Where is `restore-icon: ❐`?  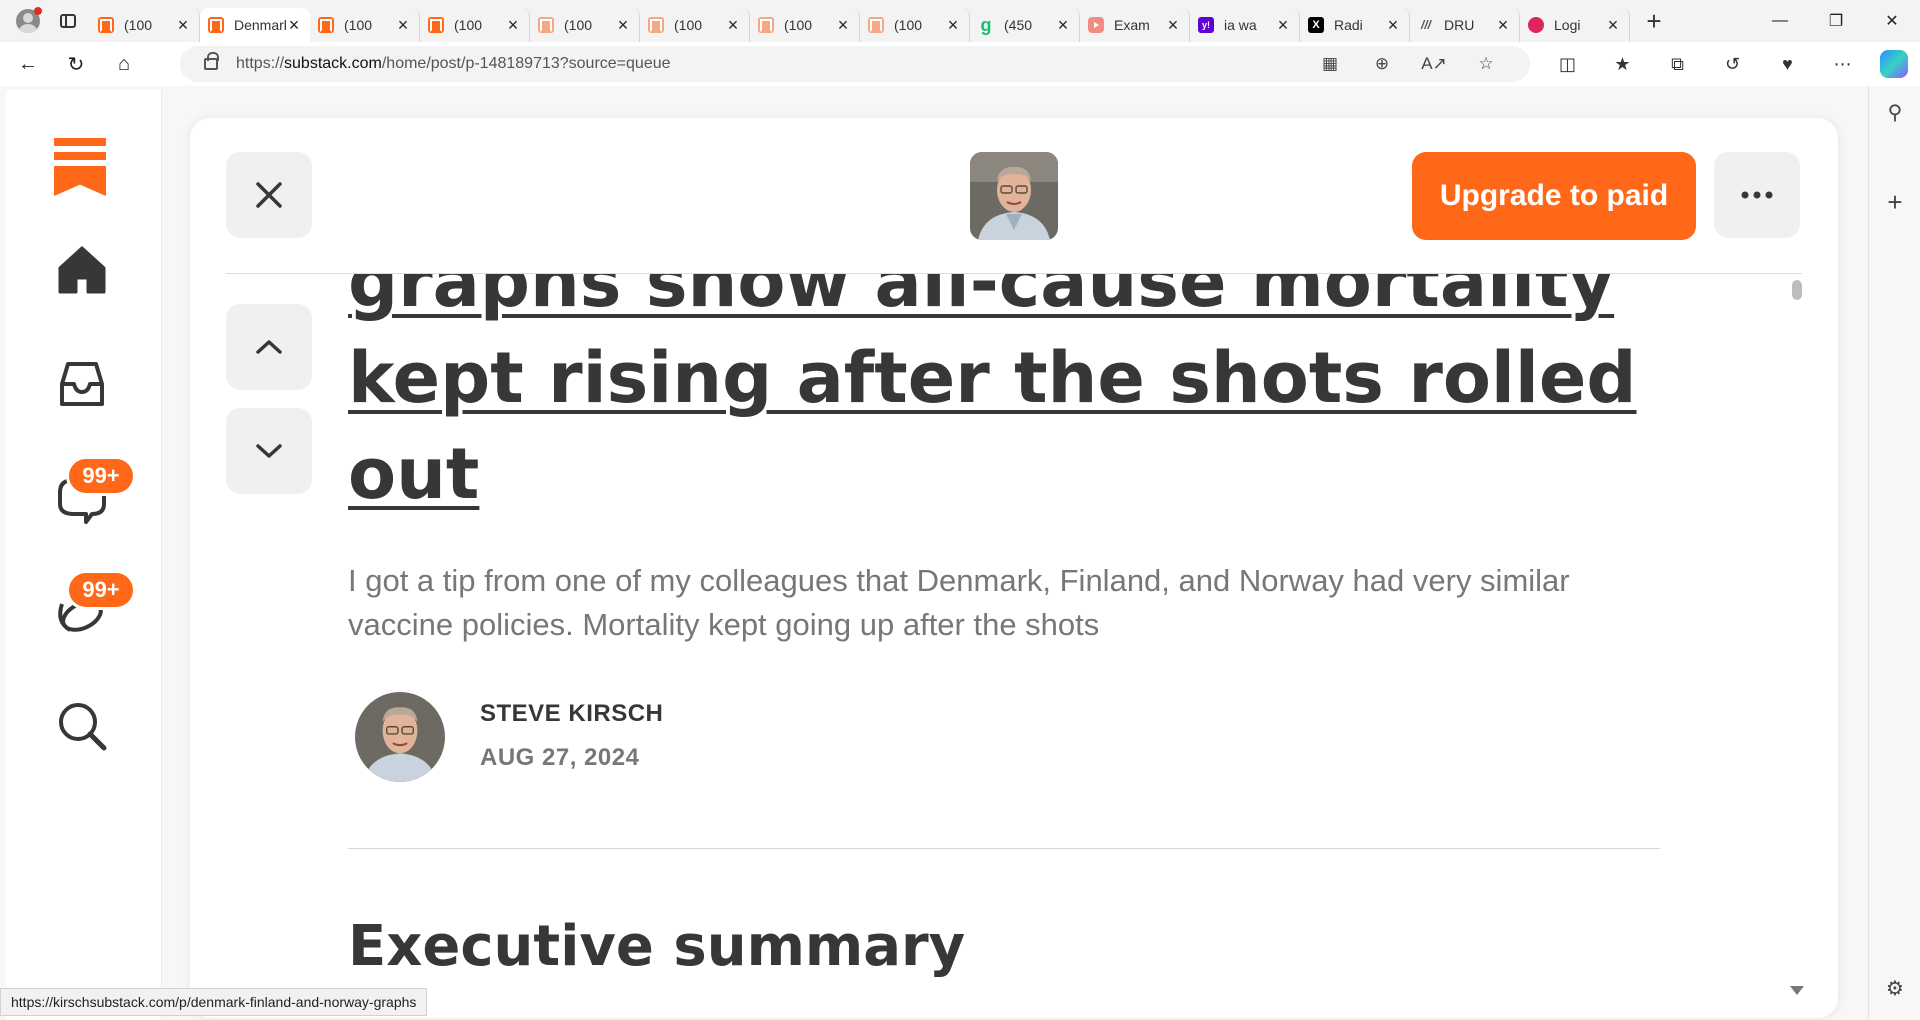
restore-icon: ❐ is located at coordinates (1836, 21).